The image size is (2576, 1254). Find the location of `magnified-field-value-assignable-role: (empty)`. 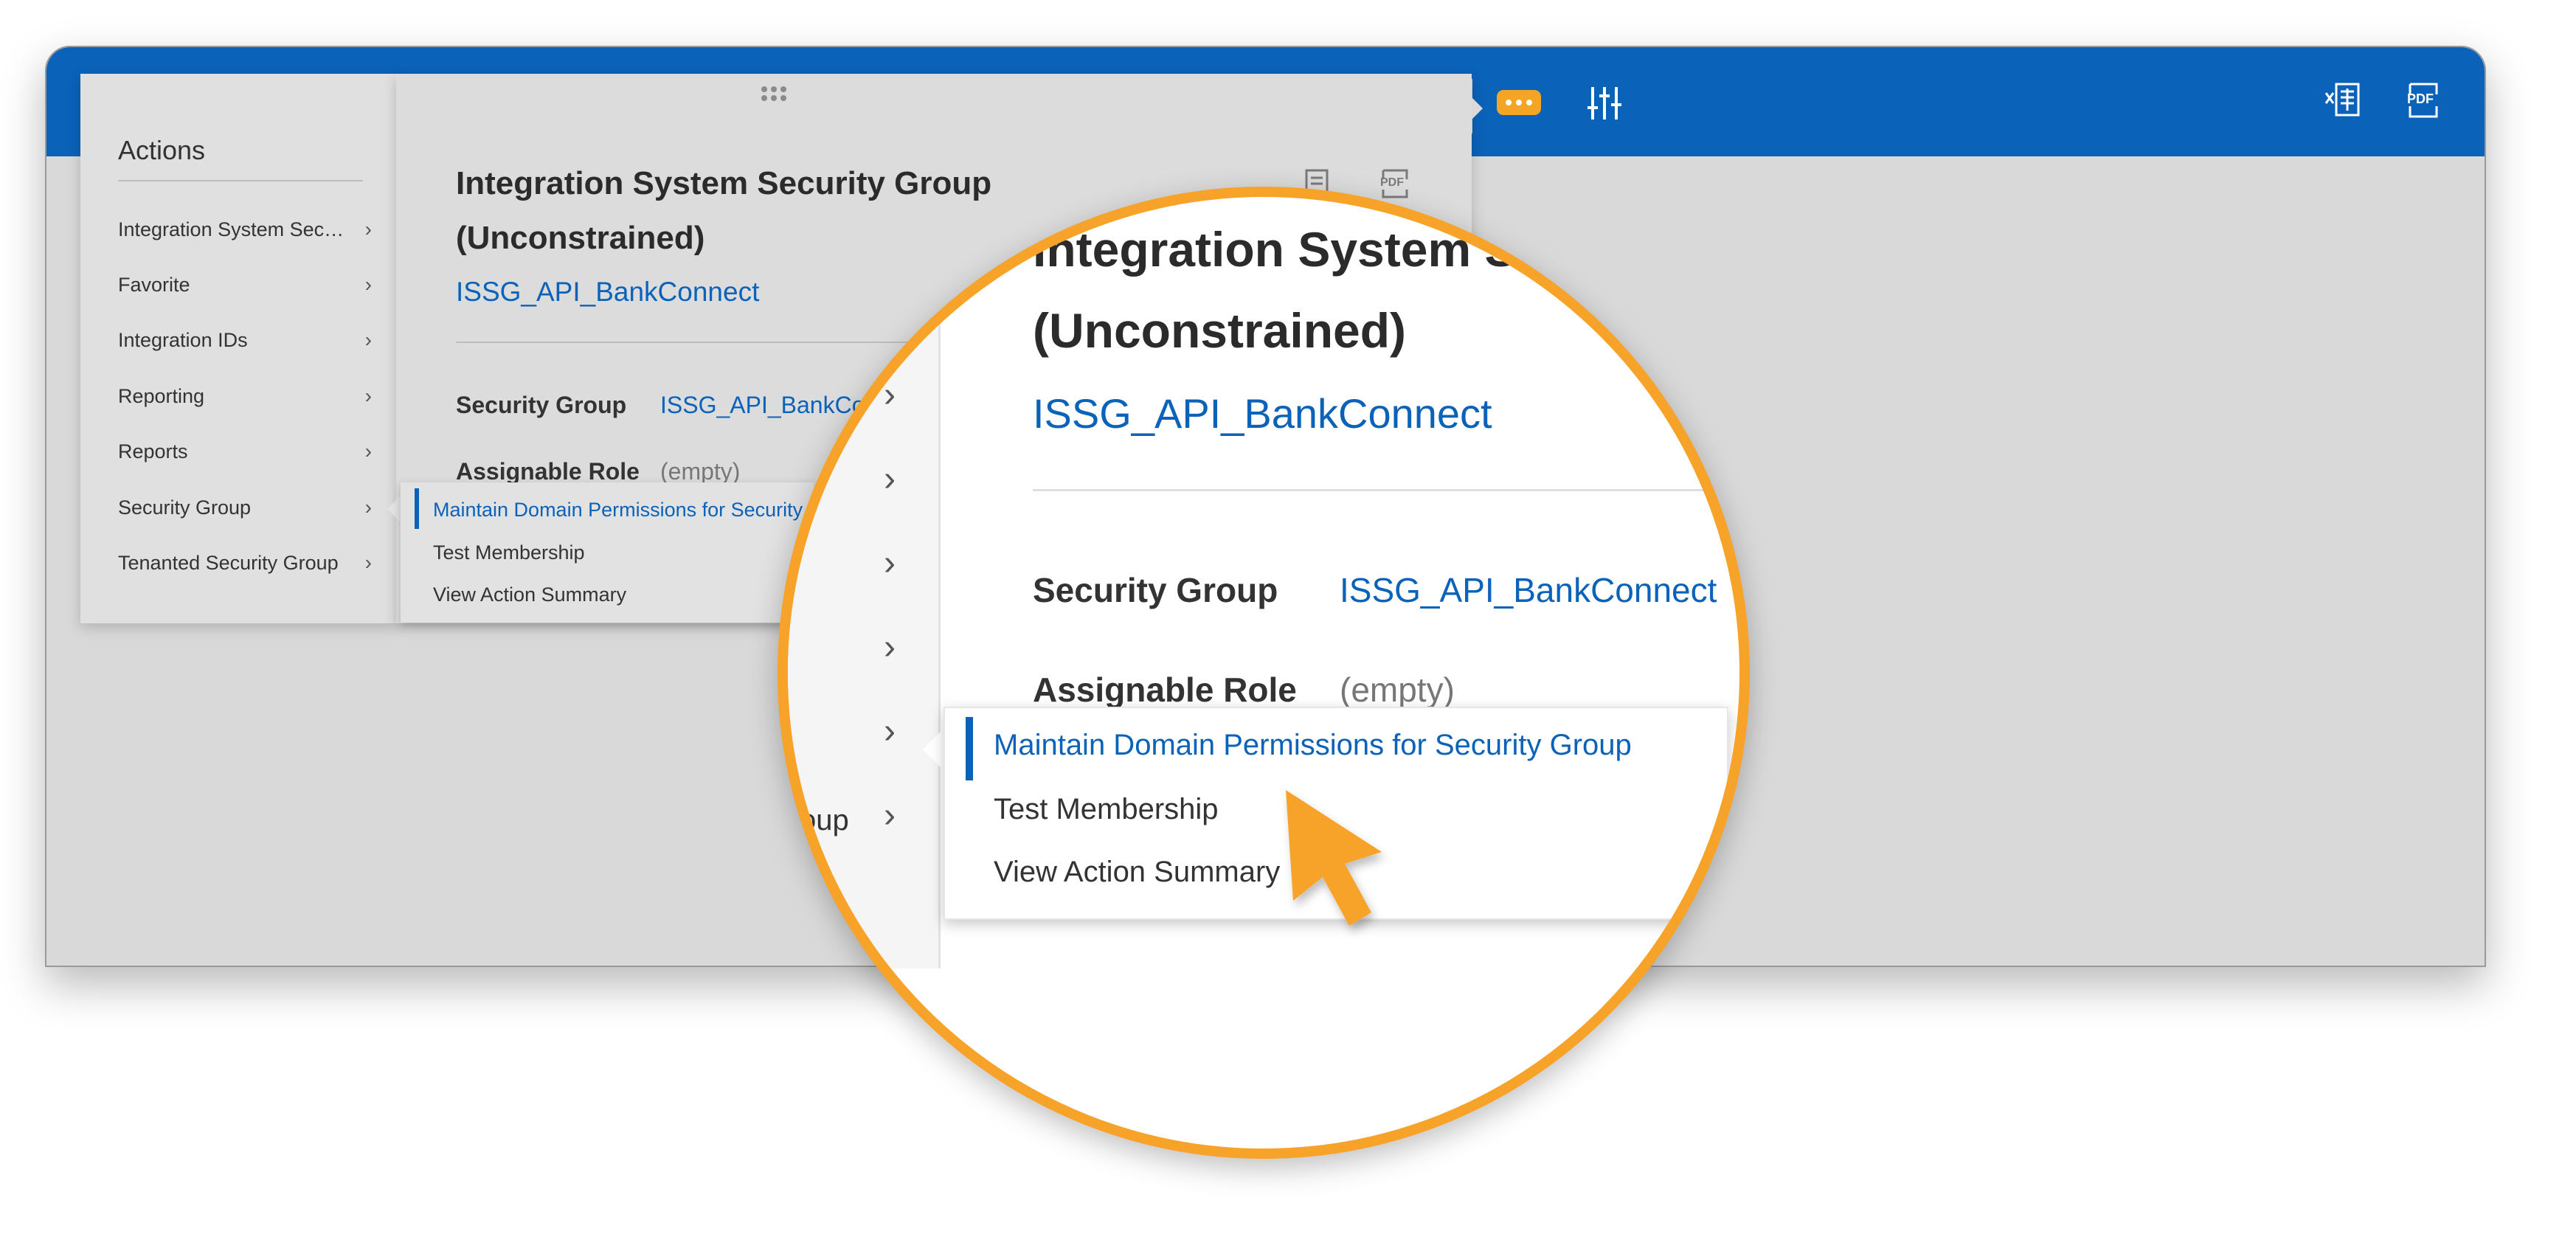

magnified-field-value-assignable-role: (empty) is located at coordinates (1398, 690).